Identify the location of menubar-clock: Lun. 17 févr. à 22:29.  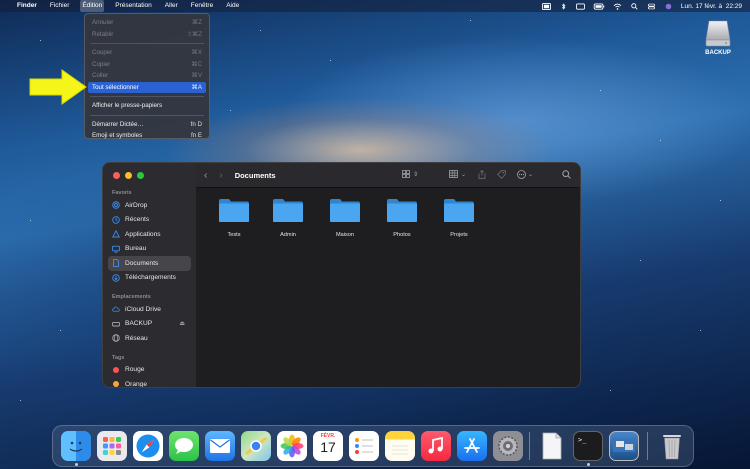
(711, 6).